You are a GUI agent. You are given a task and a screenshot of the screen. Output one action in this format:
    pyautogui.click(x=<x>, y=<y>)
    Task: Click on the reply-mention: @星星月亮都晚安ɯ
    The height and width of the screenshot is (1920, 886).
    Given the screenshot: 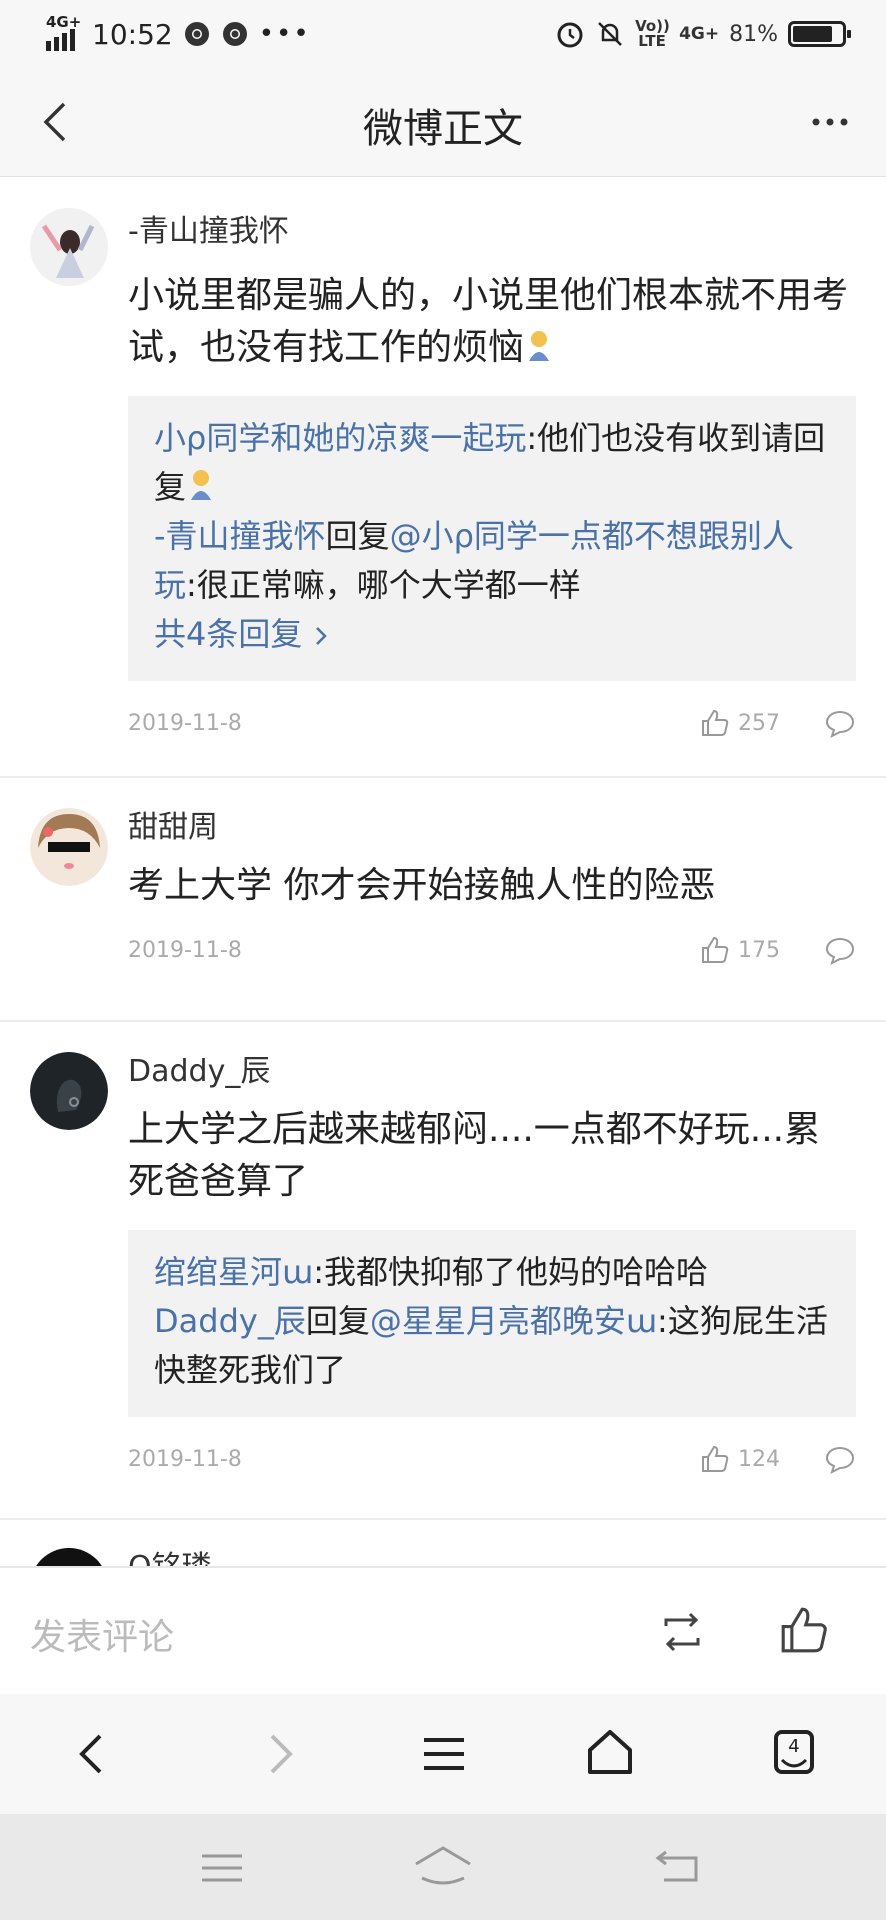 What is the action you would take?
    pyautogui.click(x=513, y=1321)
    